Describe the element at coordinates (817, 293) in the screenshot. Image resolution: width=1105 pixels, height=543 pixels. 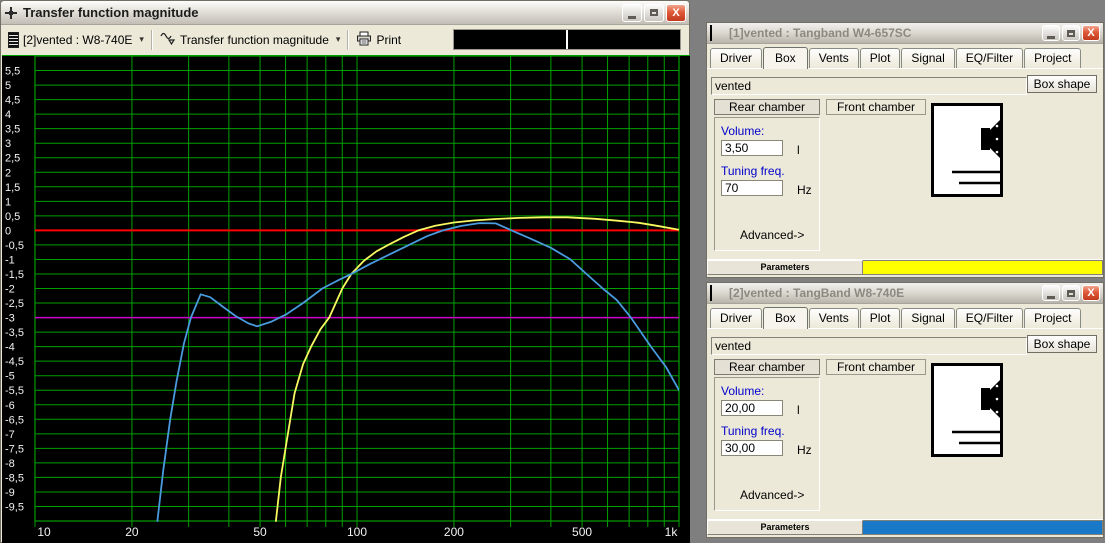
I see `project-2-title: [2]vented : TangBand W8-740E` at that location.